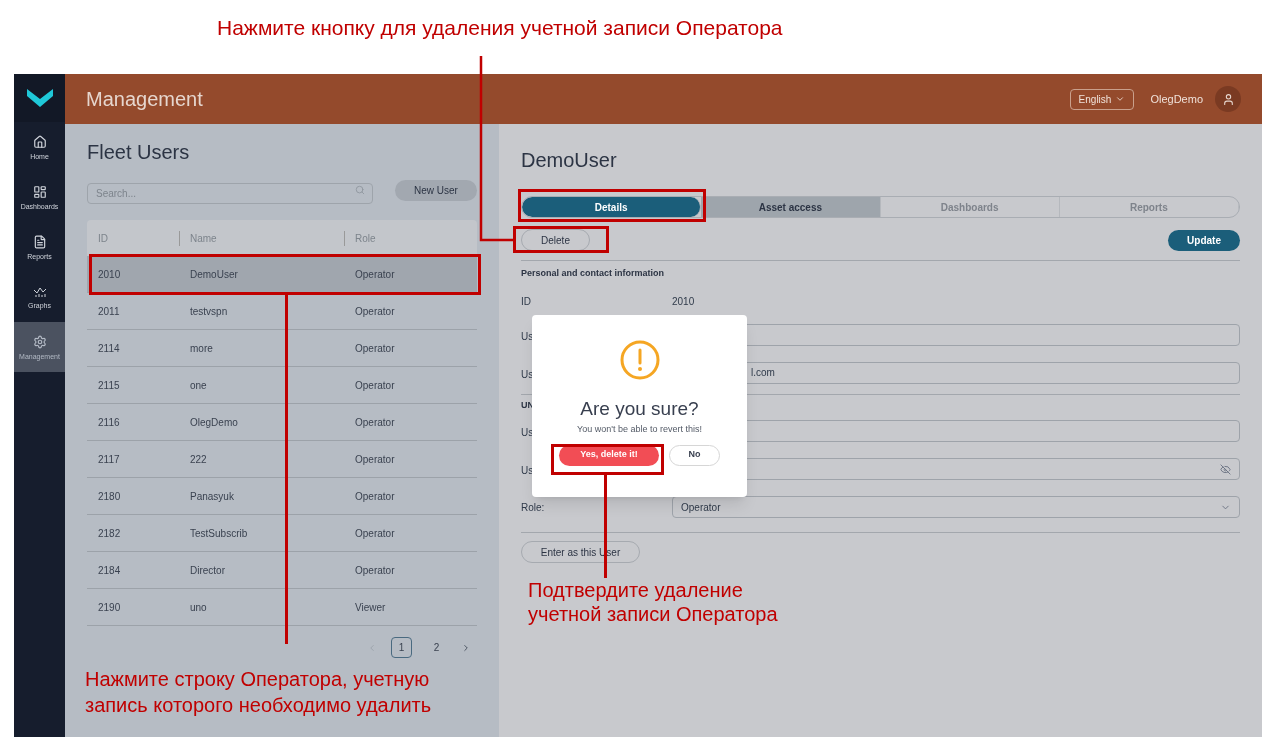 The width and height of the screenshot is (1275, 753). Describe the element at coordinates (526, 301) in the screenshot. I see `field-label: ID` at that location.